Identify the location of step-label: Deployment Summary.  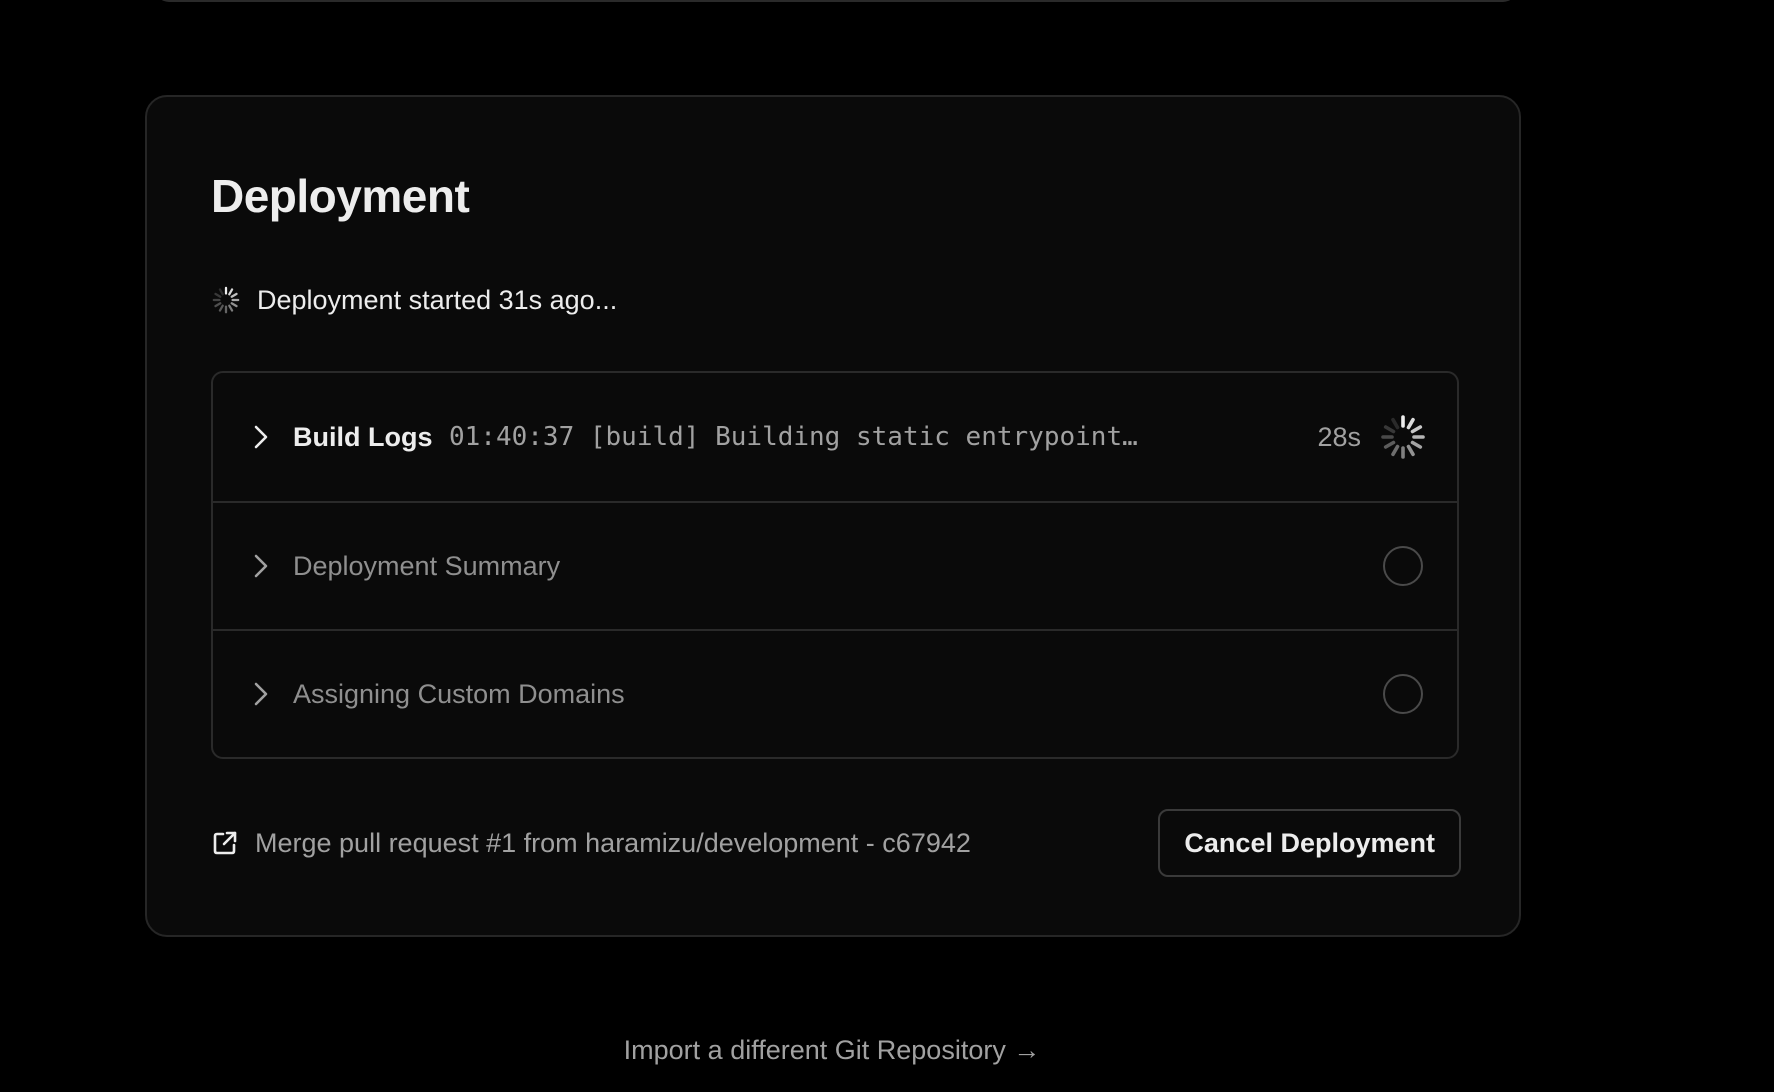
(427, 565).